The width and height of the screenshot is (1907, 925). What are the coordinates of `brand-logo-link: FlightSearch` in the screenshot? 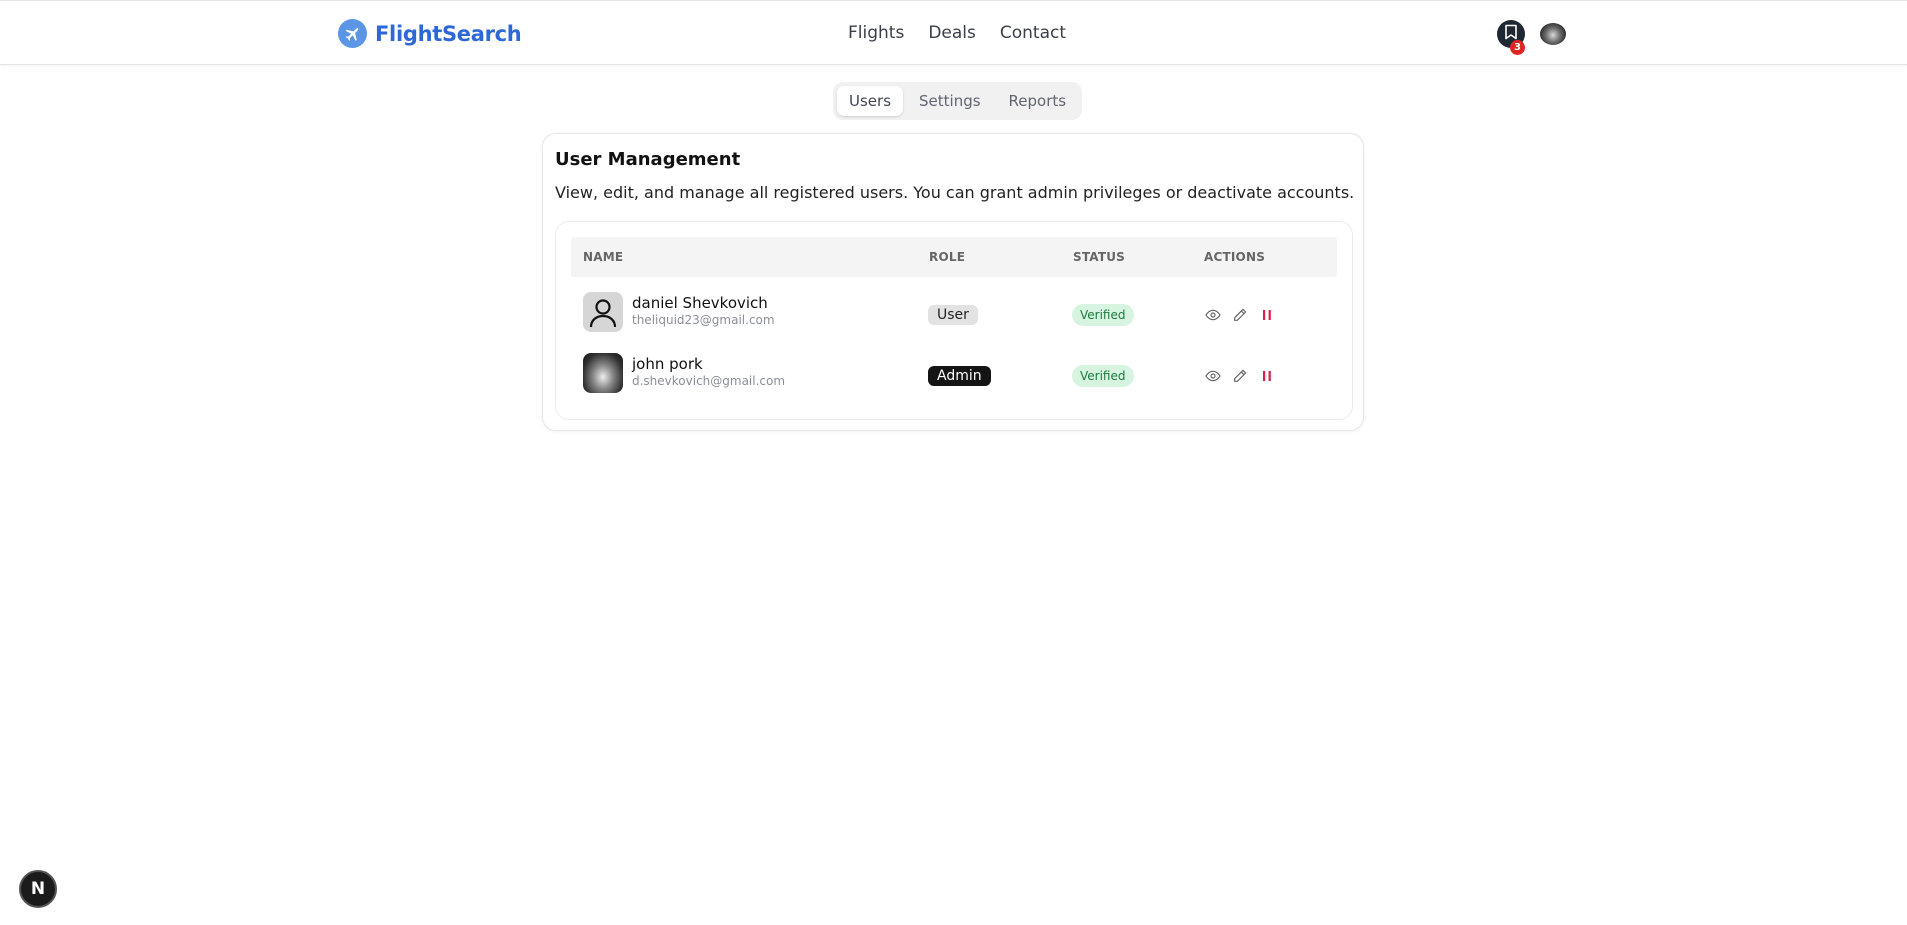 It's located at (430, 33).